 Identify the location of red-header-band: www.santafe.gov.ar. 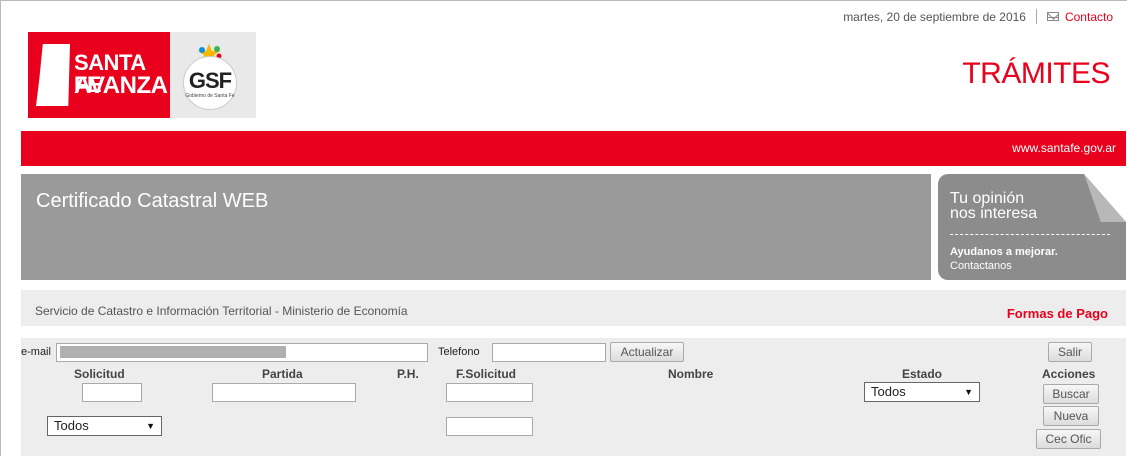
(573, 148).